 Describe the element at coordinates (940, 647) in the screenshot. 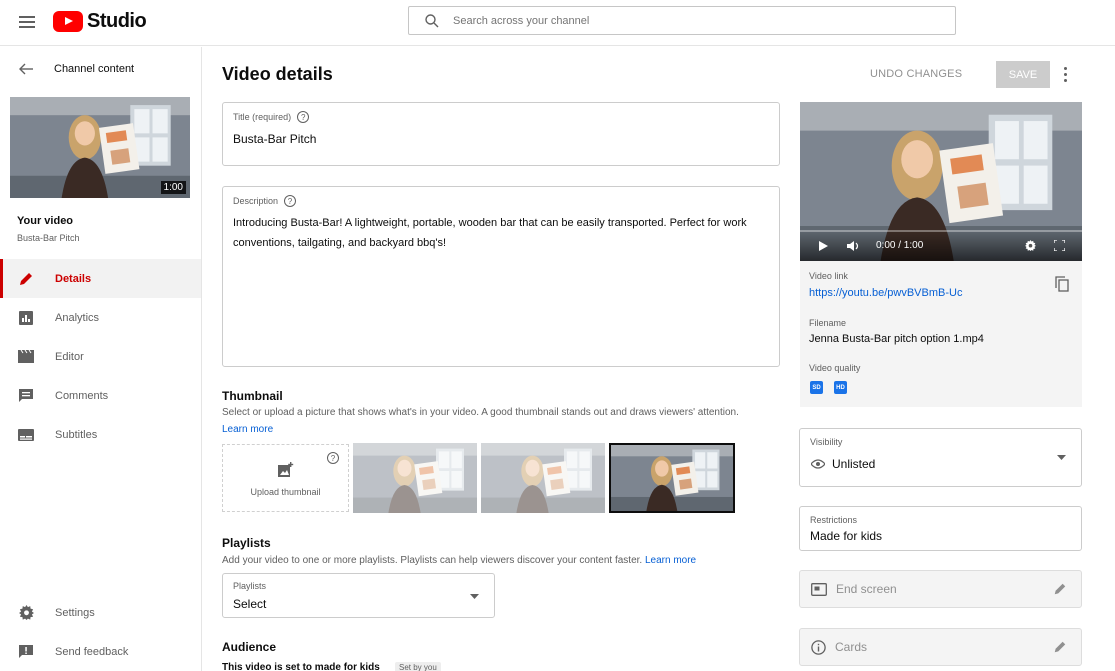

I see `cards-button: Cards` at that location.